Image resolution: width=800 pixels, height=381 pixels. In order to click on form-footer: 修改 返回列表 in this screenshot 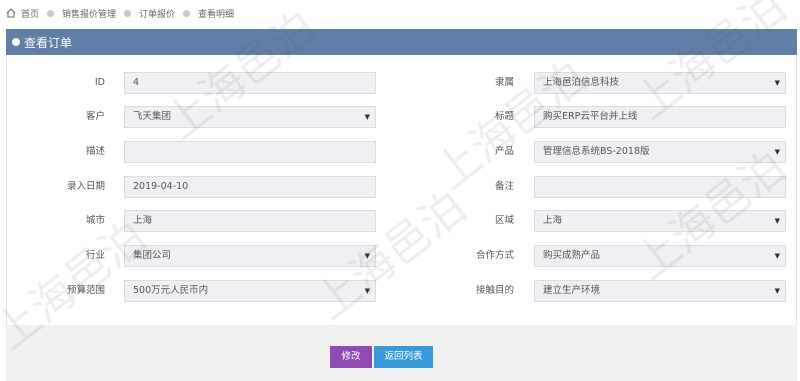, I will do `click(401, 353)`.